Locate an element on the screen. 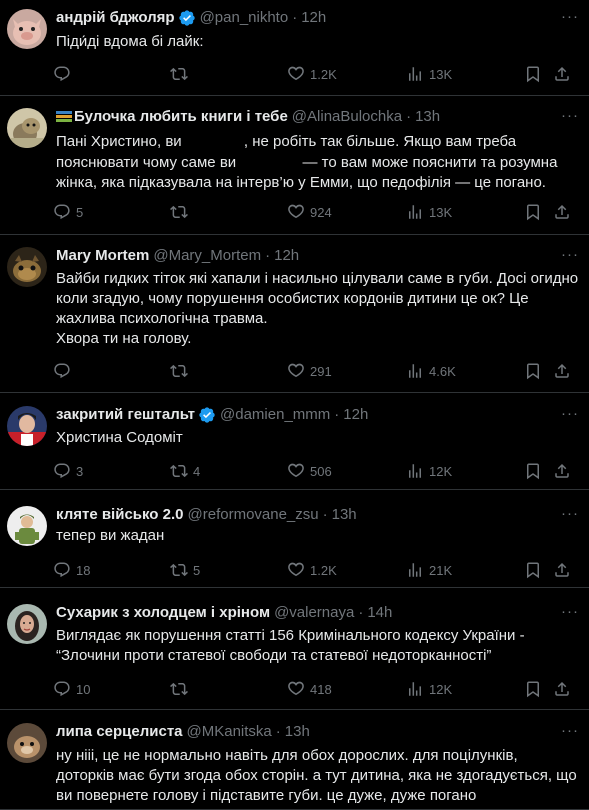  retweet-button: 4 is located at coordinates (185, 471).